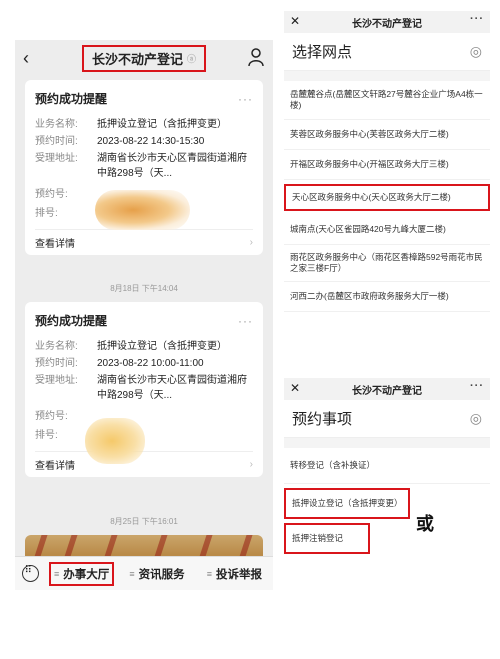  I want to click on nav-bar: ‹ 长沙不动产登记 ⓐ, so click(144, 58).